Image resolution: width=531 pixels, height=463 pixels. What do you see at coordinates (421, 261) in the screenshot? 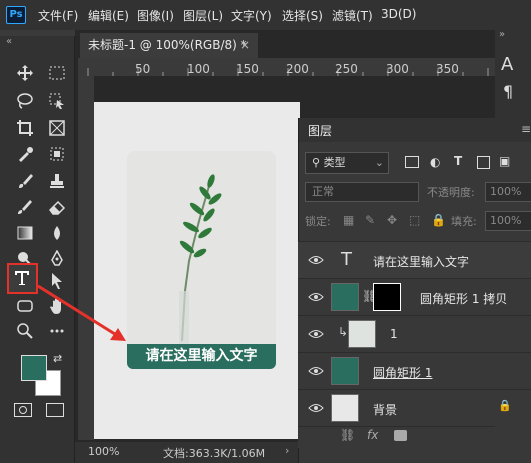
I see `layer-name: 请在这里输入文字` at bounding box center [421, 261].